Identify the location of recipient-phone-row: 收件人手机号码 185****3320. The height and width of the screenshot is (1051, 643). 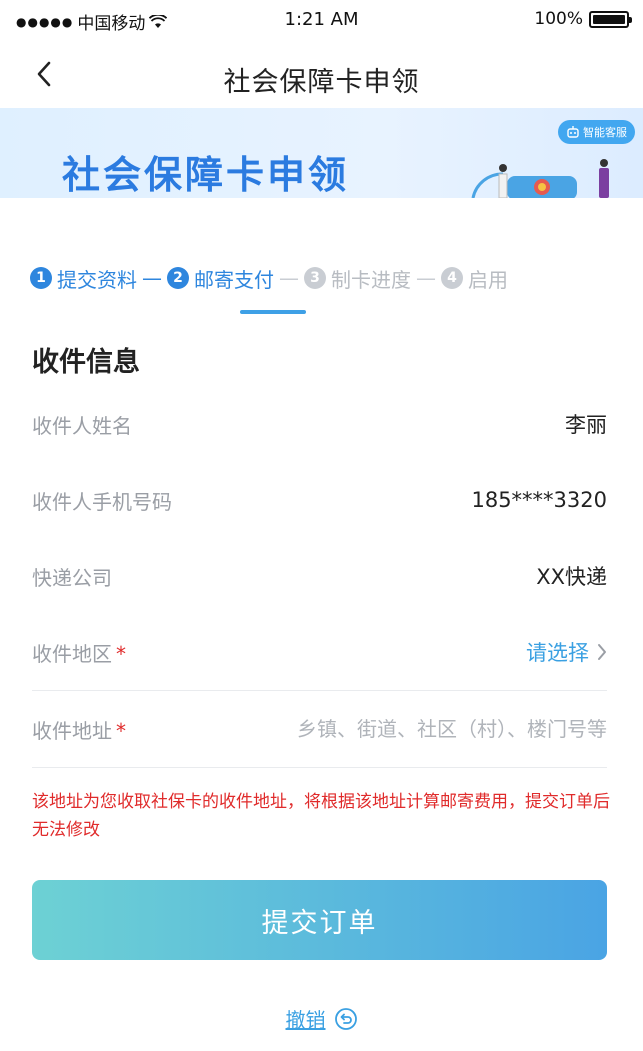
(319, 500).